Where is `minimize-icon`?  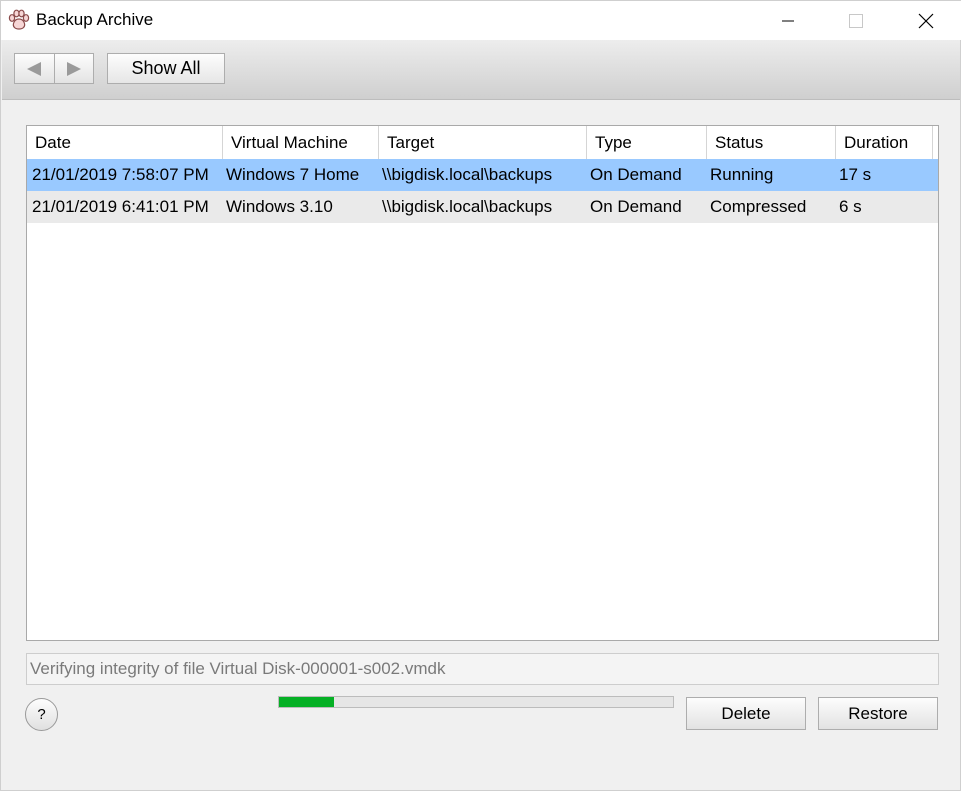 minimize-icon is located at coordinates (788, 20).